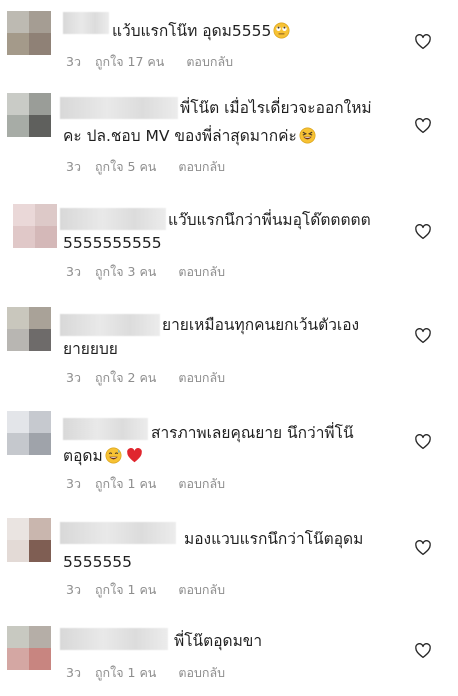  I want to click on comment-meta: 3ว ถูกใจ 3 คน ตอบกลับ, so click(145, 272).